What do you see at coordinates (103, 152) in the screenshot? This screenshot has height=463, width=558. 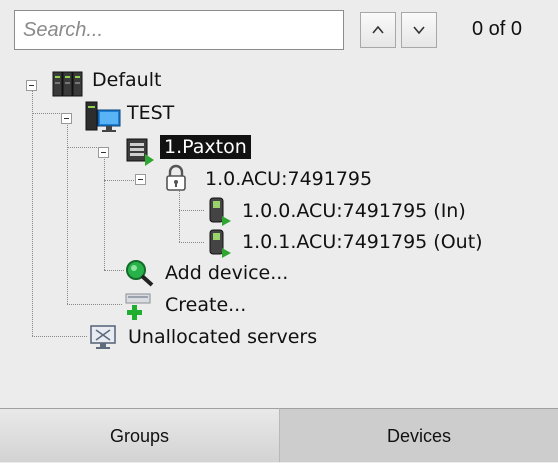 I see `collapse-paxton-toggle` at bounding box center [103, 152].